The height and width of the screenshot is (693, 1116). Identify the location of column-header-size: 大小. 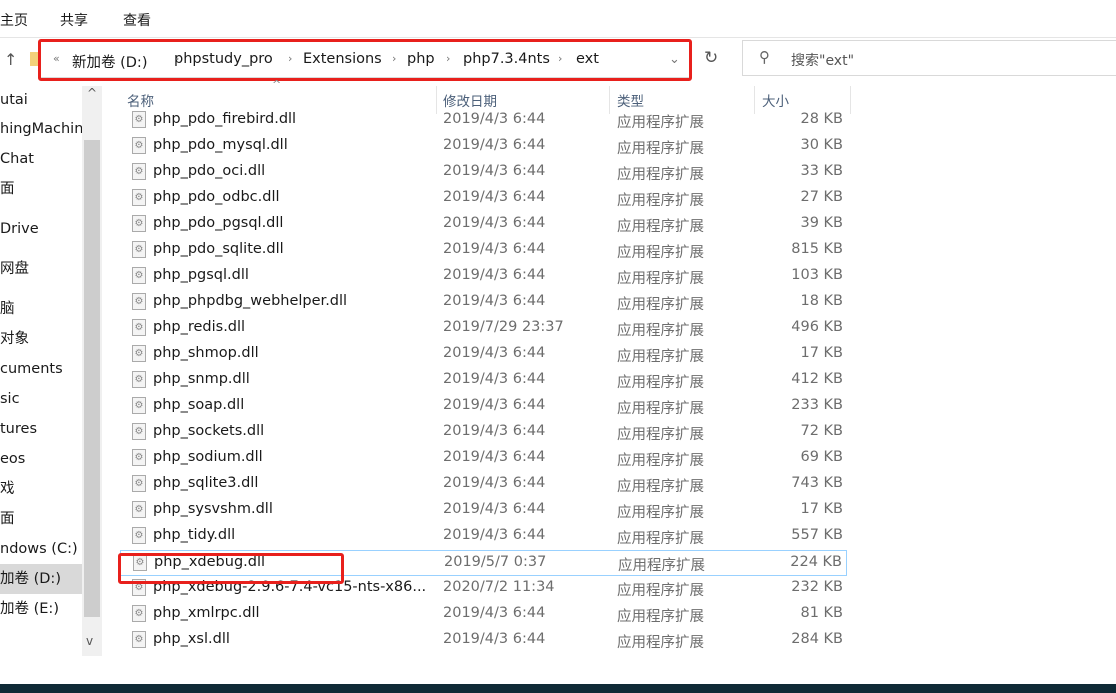
(775, 100).